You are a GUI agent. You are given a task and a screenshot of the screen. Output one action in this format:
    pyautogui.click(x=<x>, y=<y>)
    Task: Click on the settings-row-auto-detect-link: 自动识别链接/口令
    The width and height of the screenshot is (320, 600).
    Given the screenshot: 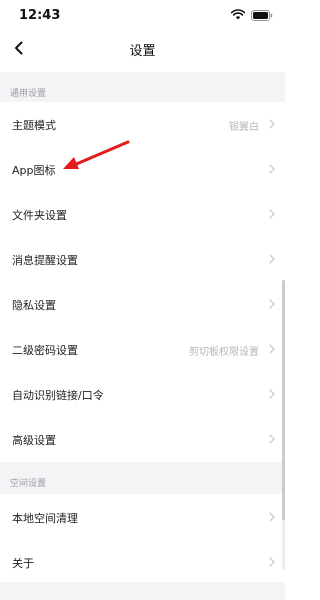 What is the action you would take?
    pyautogui.click(x=142, y=394)
    